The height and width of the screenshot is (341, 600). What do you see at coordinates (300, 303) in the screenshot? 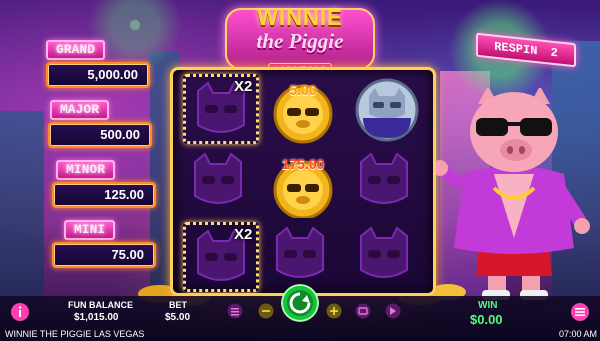
I see `spin-icon` at bounding box center [300, 303].